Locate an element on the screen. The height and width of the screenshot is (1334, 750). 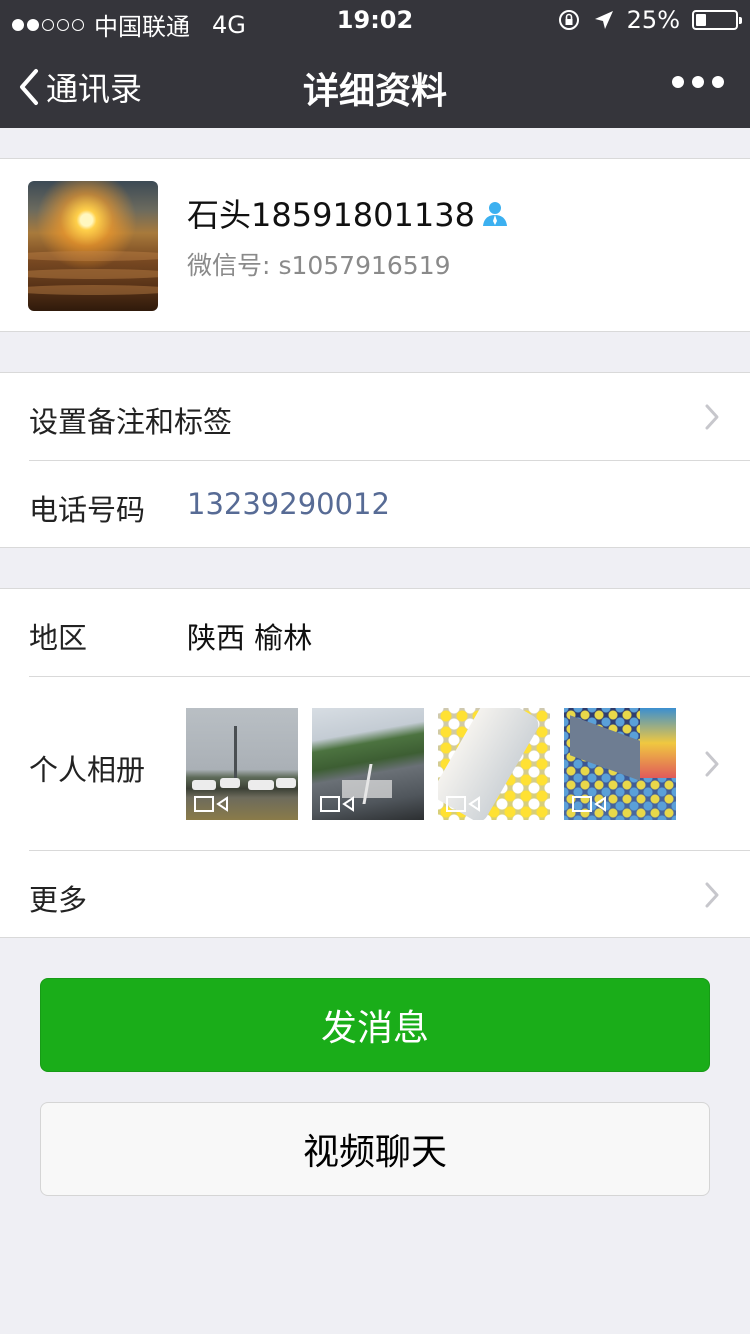
album-row: 个人相册 is located at coordinates (375, 764).